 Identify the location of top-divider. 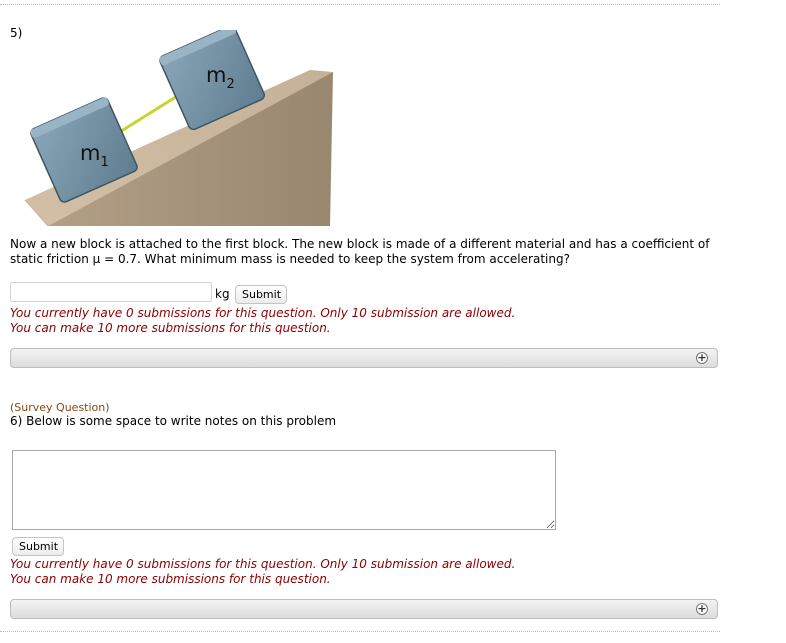
(360, 4).